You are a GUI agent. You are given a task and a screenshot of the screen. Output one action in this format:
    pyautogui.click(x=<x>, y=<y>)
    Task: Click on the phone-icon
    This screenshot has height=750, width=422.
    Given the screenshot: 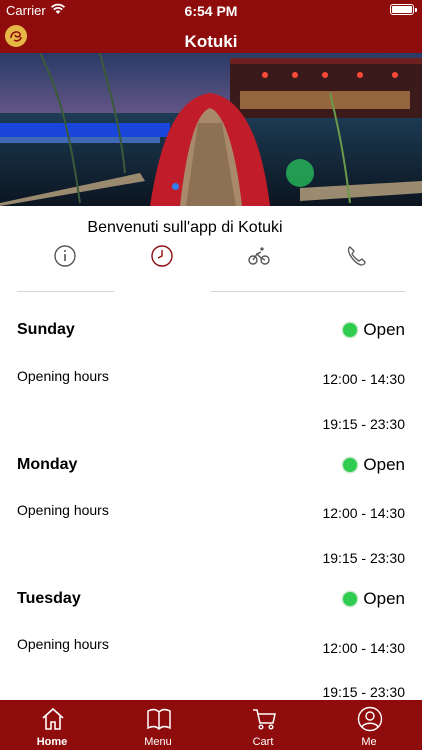 What is the action you would take?
    pyautogui.click(x=356, y=256)
    